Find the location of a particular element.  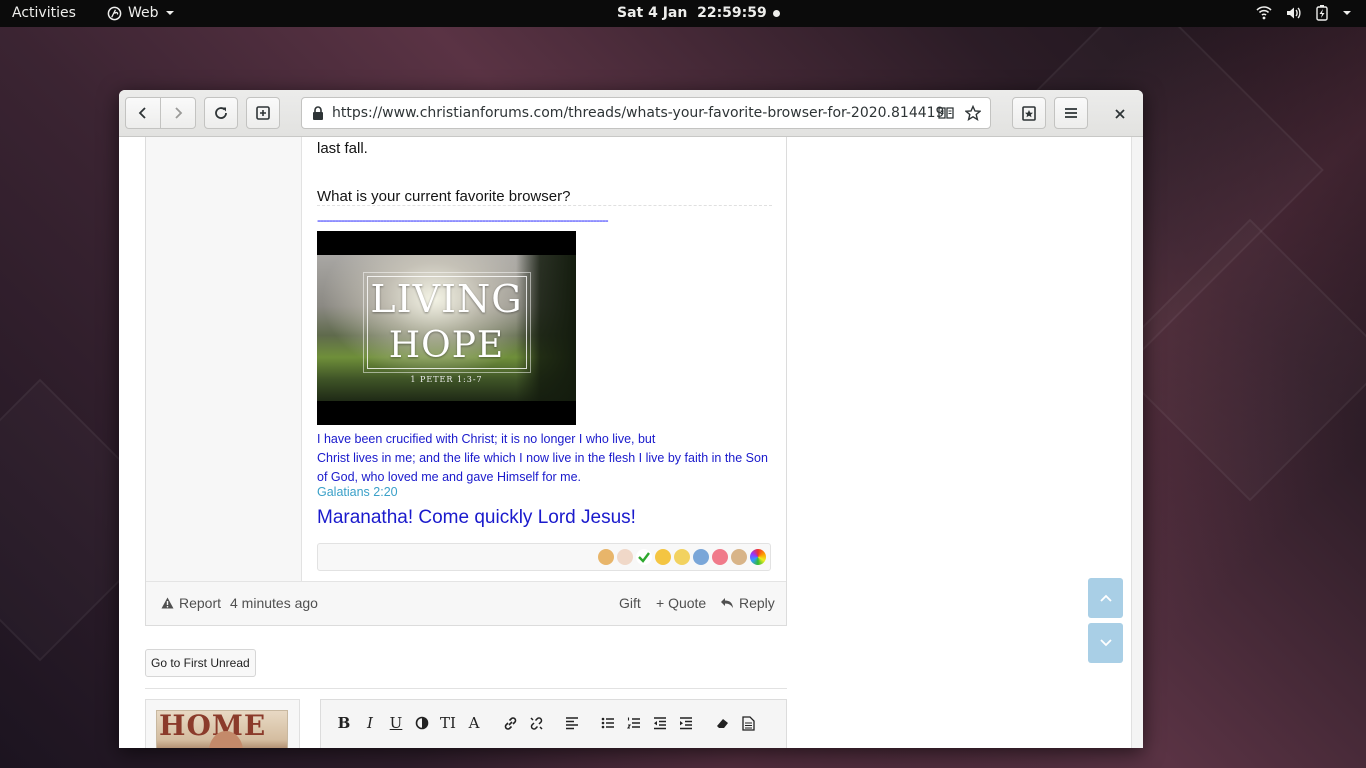

numbered-list-icon is located at coordinates (633, 723).